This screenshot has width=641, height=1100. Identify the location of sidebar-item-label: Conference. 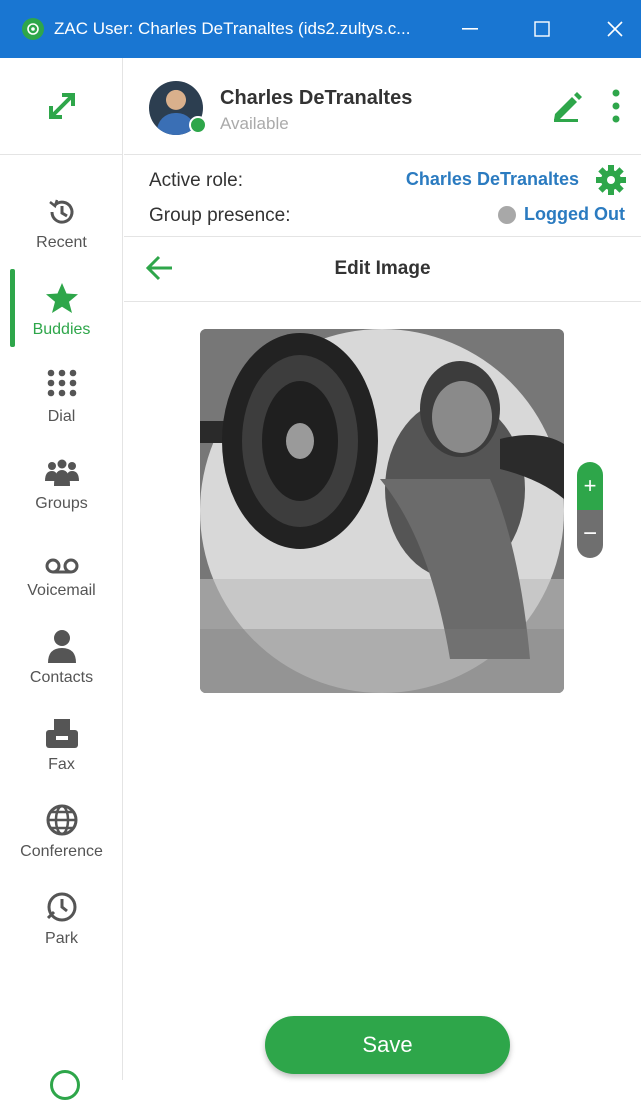
(61, 851).